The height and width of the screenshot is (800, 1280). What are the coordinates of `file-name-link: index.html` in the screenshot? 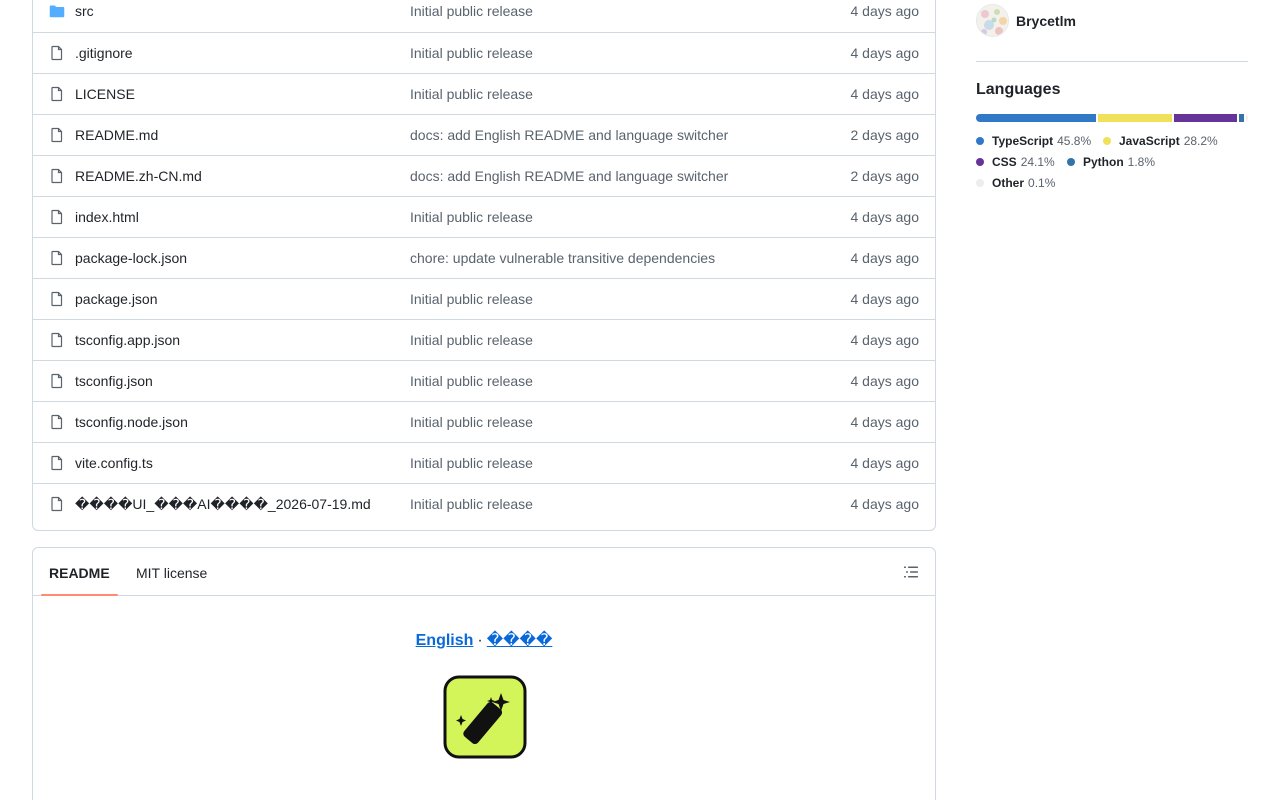 It's located at (107, 217).